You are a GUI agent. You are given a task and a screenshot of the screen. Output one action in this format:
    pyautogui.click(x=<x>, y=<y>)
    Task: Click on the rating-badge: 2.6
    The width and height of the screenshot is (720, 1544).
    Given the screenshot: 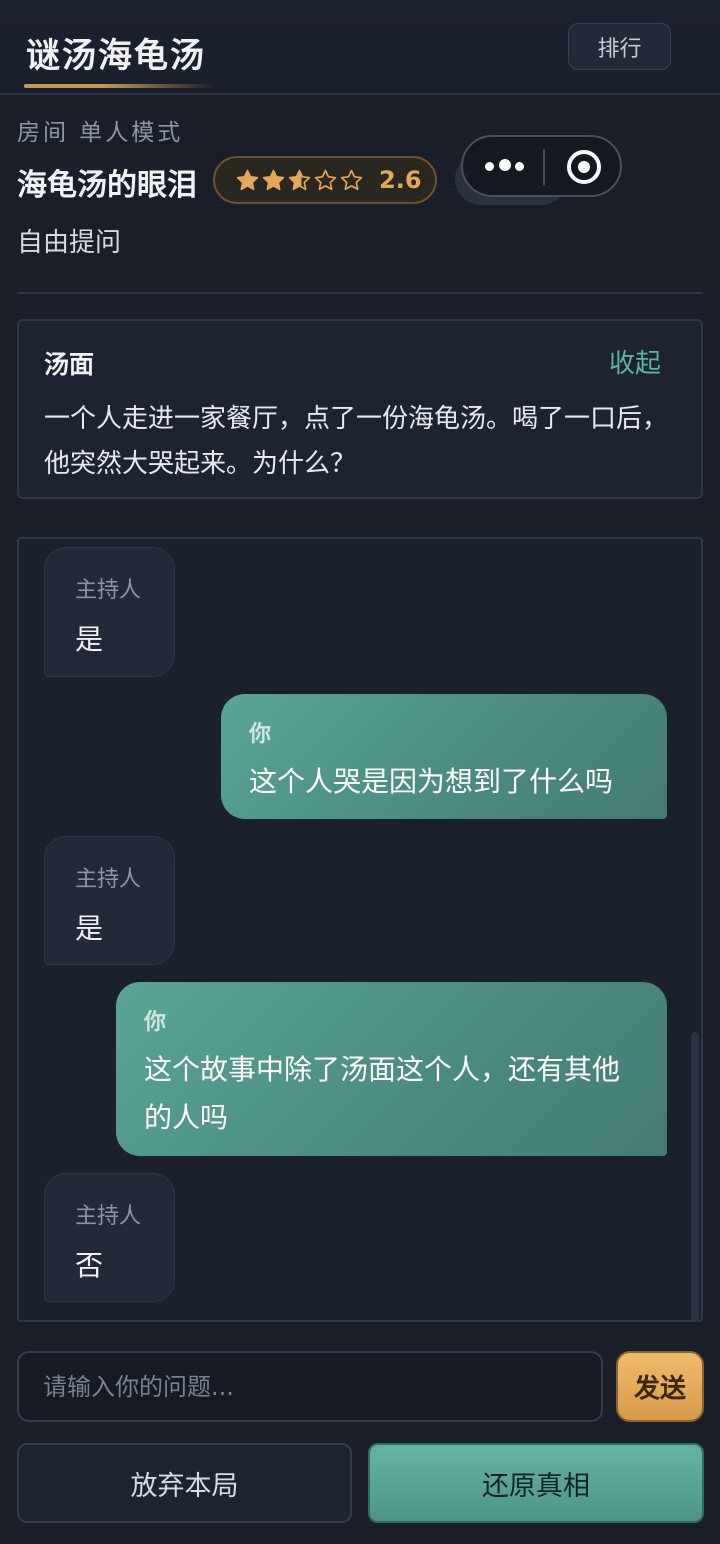 What is the action you would take?
    pyautogui.click(x=325, y=180)
    